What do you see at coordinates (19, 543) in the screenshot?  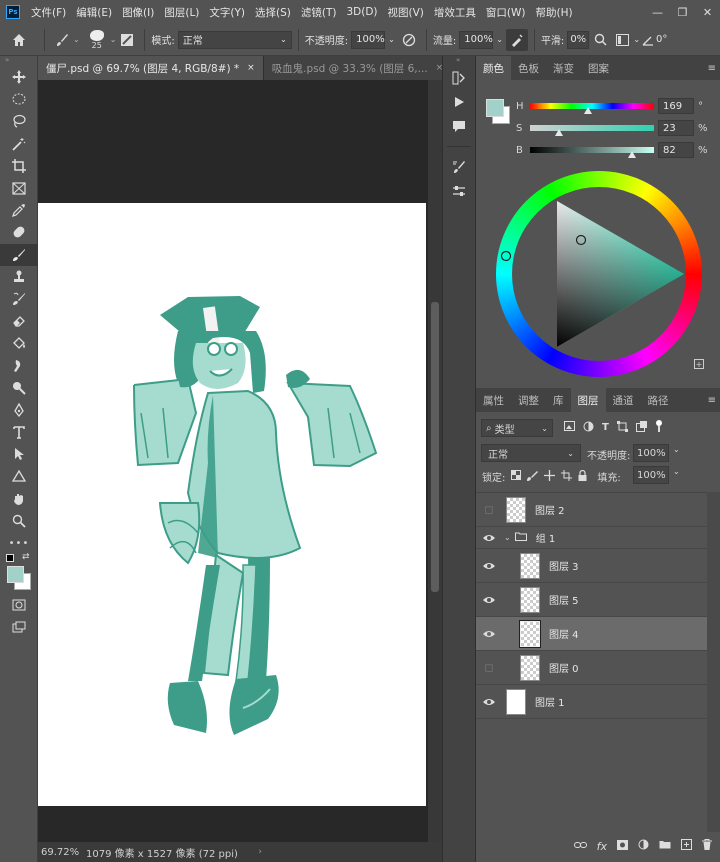 I see `more-tools-icon: •••` at bounding box center [19, 543].